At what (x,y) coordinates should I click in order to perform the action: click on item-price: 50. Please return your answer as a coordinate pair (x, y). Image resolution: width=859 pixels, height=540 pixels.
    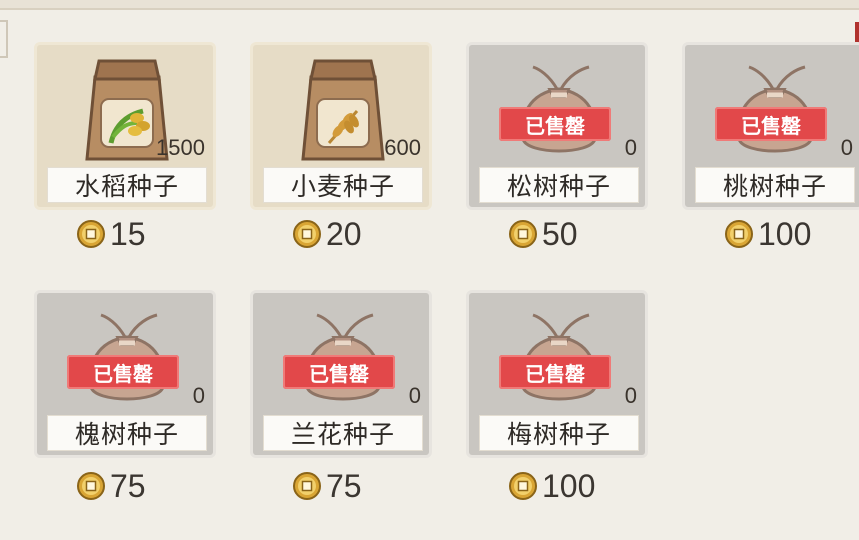
    Looking at the image, I should click on (543, 234).